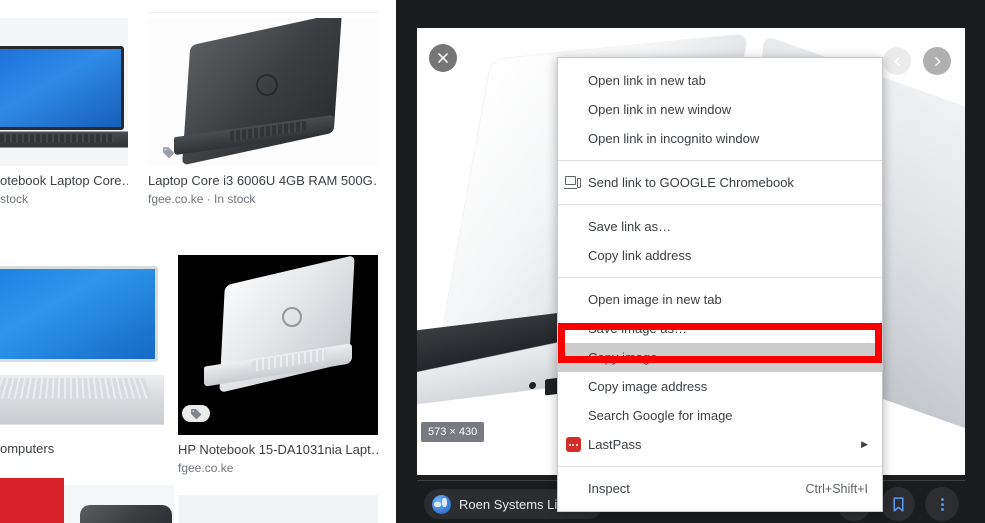 This screenshot has height=523, width=985. Describe the element at coordinates (615, 444) in the screenshot. I see `menu-item-label: LastPass` at that location.